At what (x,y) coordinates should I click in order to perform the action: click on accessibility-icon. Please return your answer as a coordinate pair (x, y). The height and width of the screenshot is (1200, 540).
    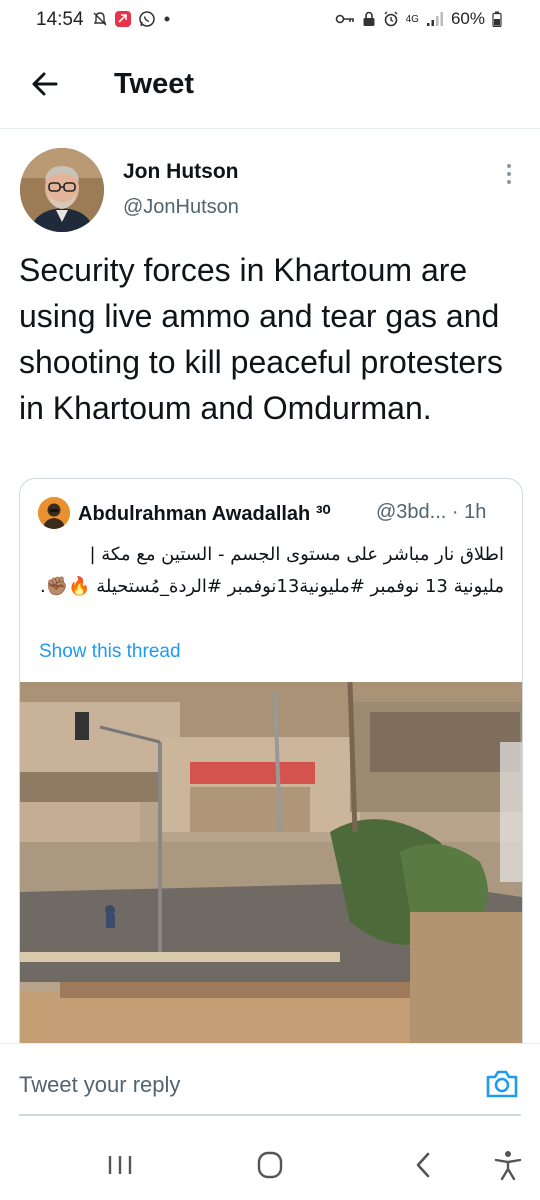
    Looking at the image, I should click on (508, 1166).